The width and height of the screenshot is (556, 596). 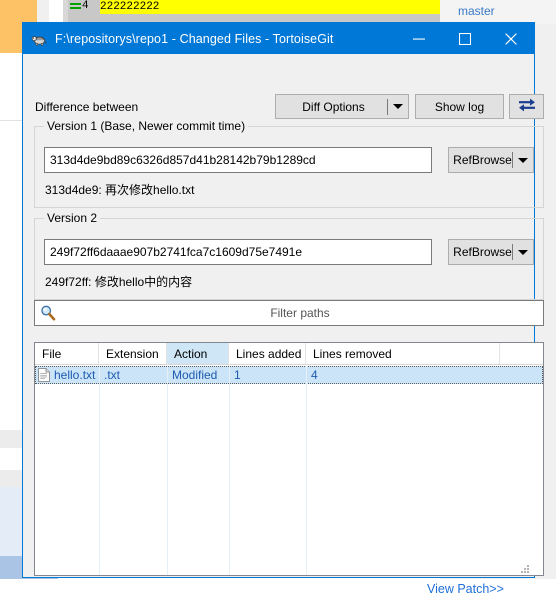 I want to click on difference-between-label: Difference between, so click(x=87, y=107).